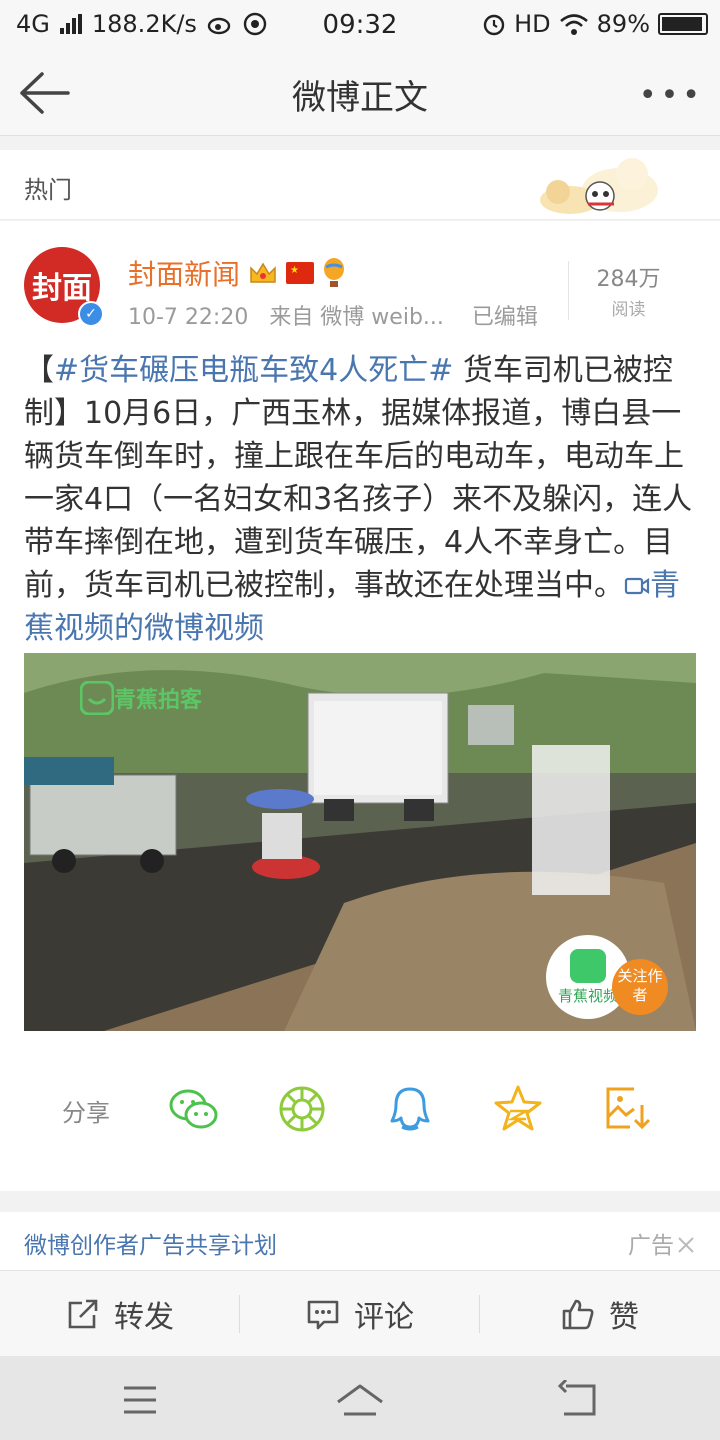 The image size is (720, 1440). I want to click on ad-banner: 微博创作者广告共享计划 广告, so click(360, 1241).